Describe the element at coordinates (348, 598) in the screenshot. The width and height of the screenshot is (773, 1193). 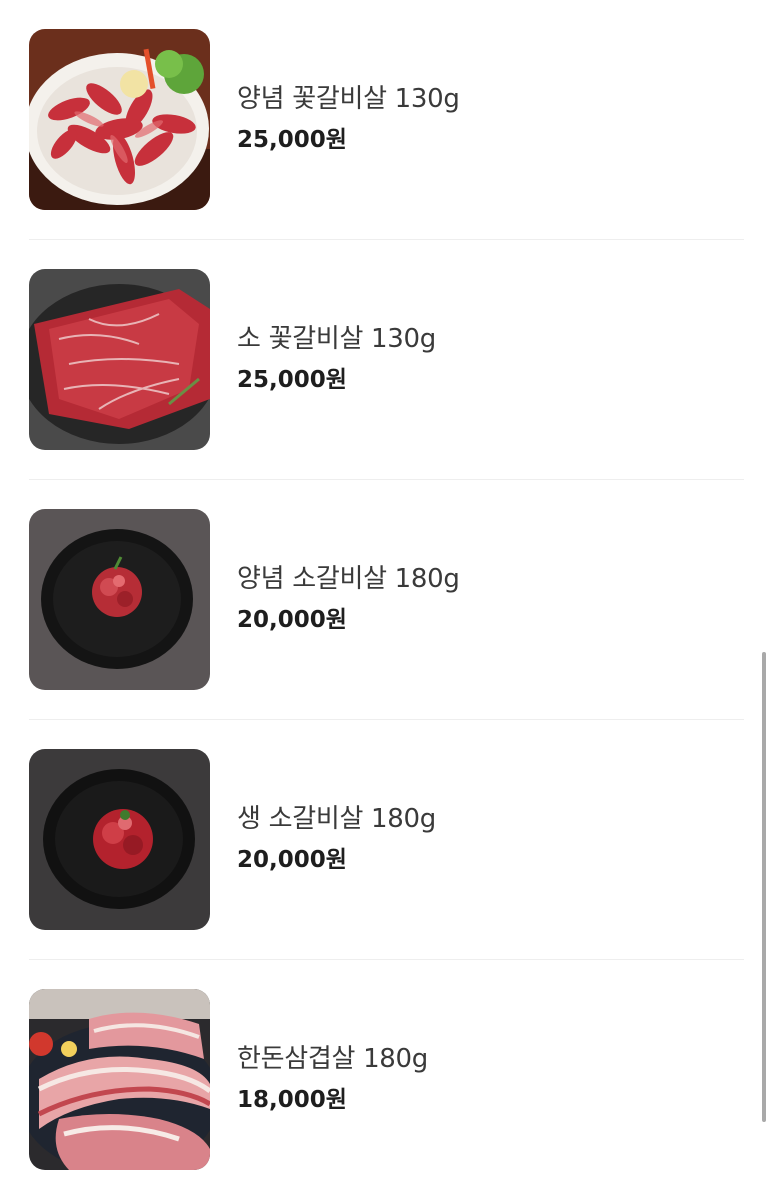
I see `menu-item-info: 양념 소갈비살 180g 20,000원` at that location.